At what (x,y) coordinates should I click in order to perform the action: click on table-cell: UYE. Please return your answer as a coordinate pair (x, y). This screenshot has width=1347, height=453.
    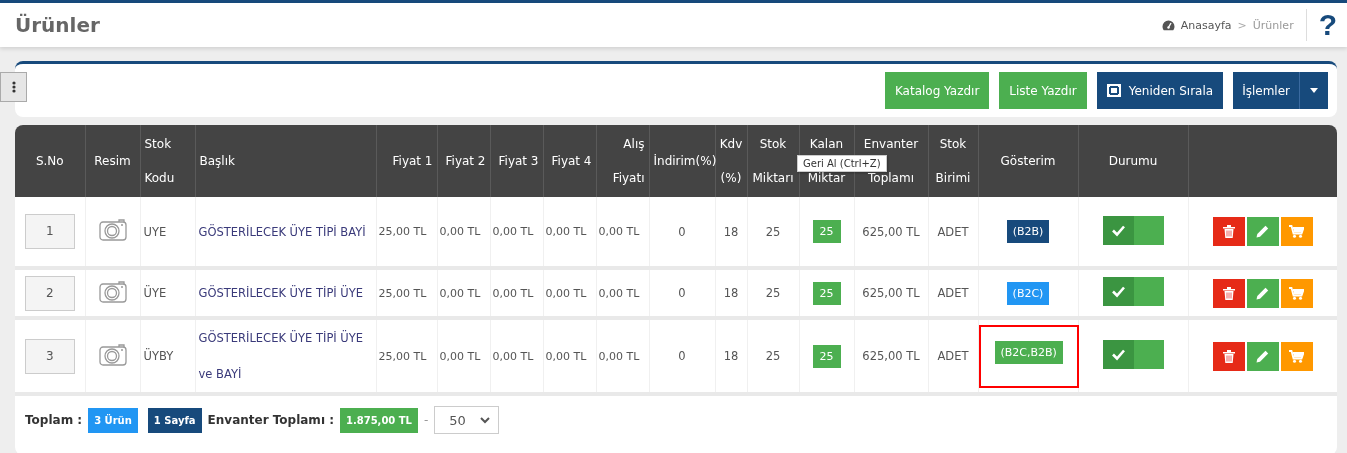
    Looking at the image, I should click on (167, 232).